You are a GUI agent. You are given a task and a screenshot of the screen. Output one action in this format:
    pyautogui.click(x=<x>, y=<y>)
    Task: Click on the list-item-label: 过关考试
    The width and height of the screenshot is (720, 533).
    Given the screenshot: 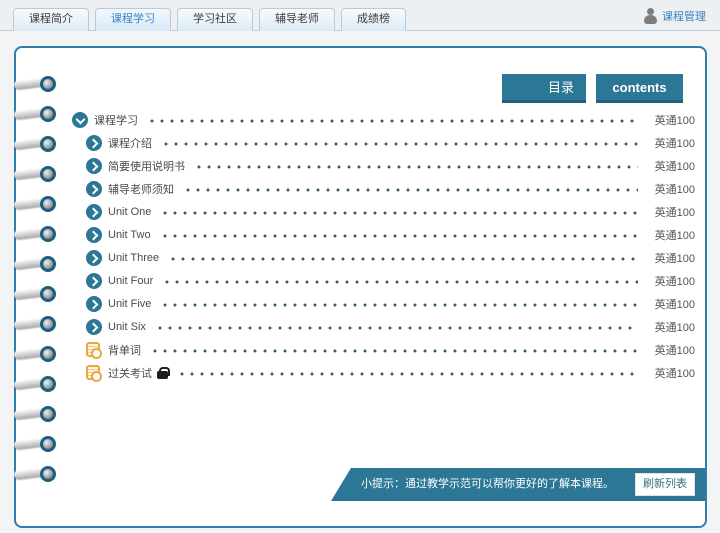 What is the action you would take?
    pyautogui.click(x=130, y=373)
    